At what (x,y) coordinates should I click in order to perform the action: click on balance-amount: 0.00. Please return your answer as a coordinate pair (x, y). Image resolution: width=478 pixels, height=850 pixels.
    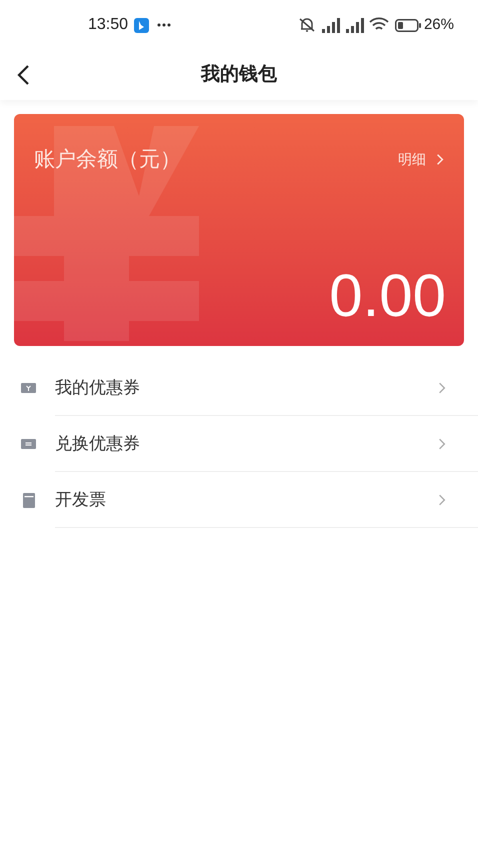
    Looking at the image, I should click on (387, 296).